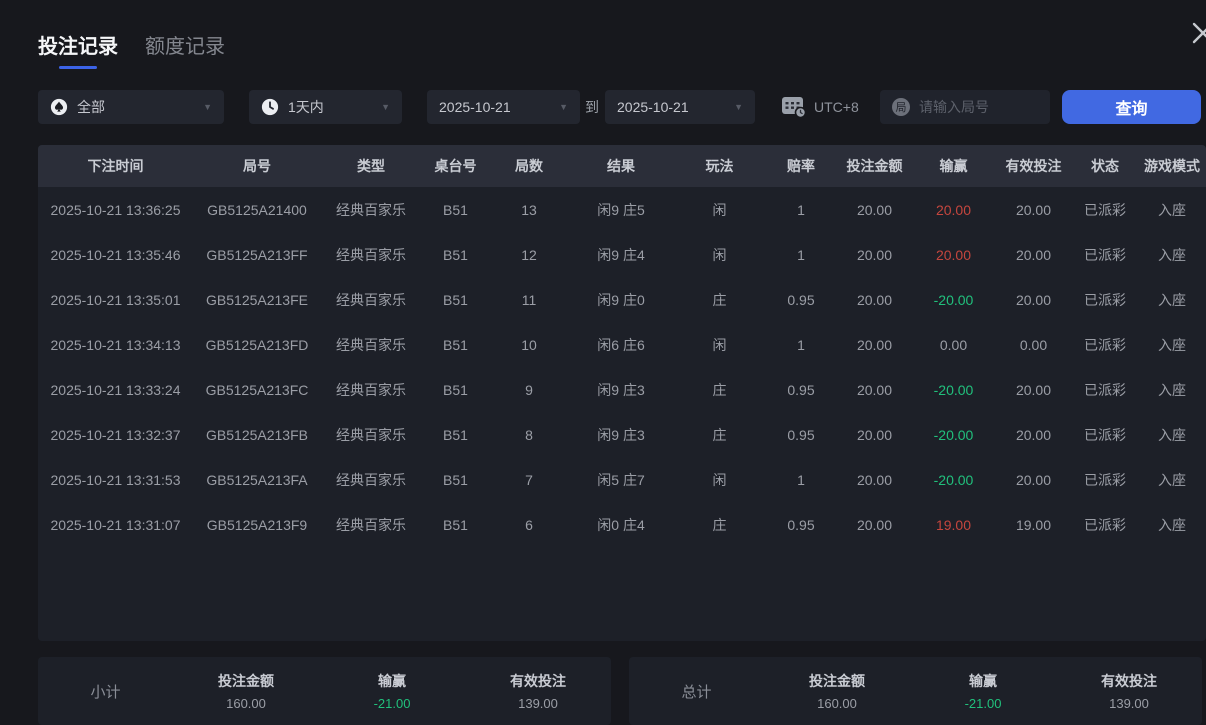 The height and width of the screenshot is (725, 1206). I want to click on tab-bet-records: 投注记录, so click(78, 49).